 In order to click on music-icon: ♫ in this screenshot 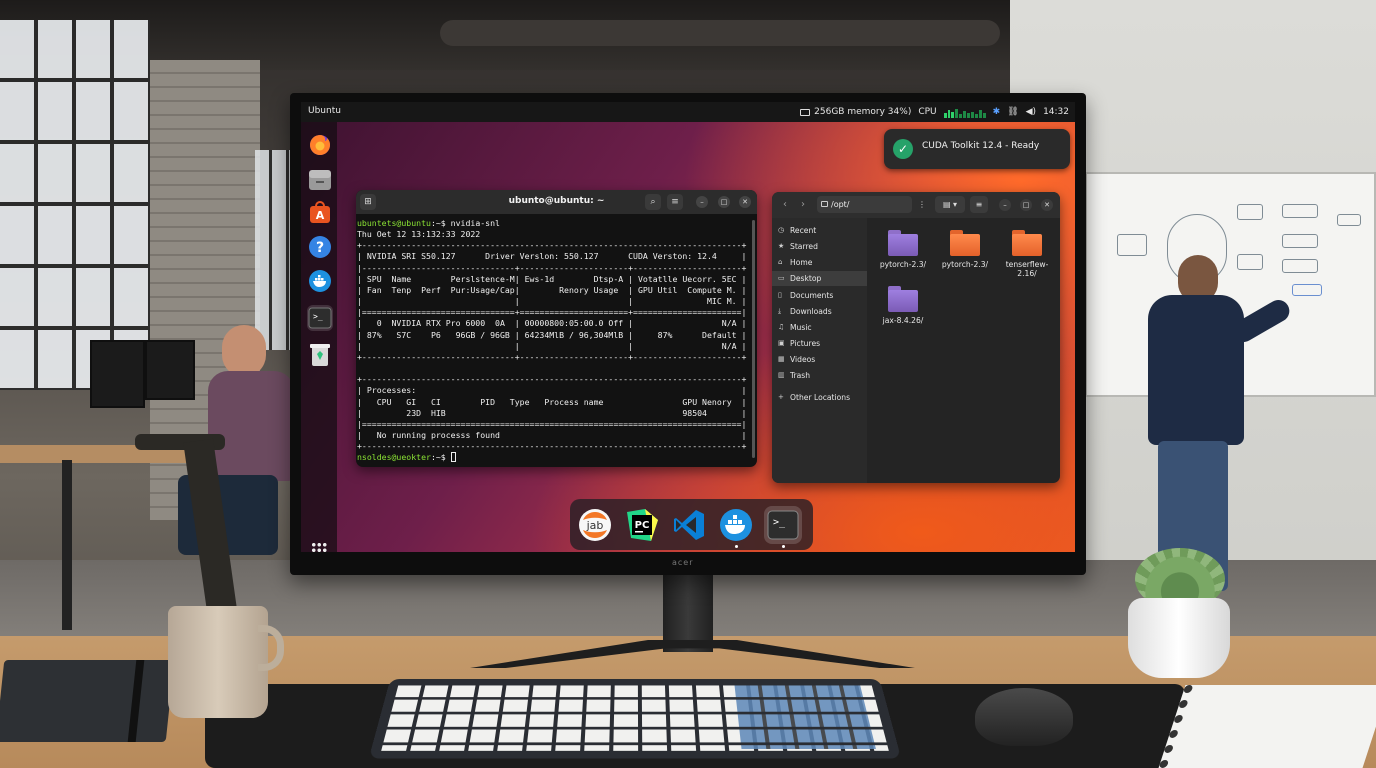, I will do `click(781, 327)`.